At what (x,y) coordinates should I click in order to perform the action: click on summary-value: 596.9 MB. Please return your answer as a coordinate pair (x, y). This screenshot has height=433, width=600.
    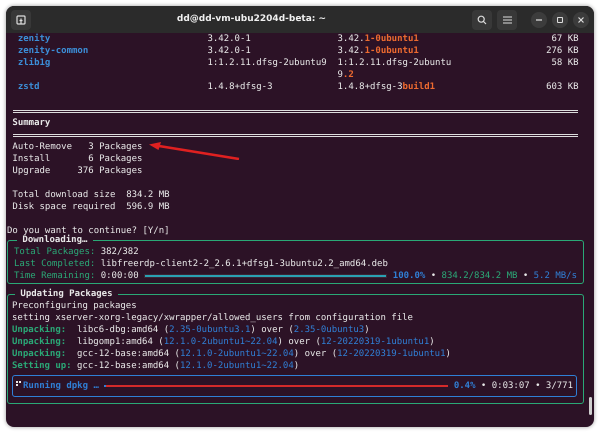
    Looking at the image, I should click on (148, 207).